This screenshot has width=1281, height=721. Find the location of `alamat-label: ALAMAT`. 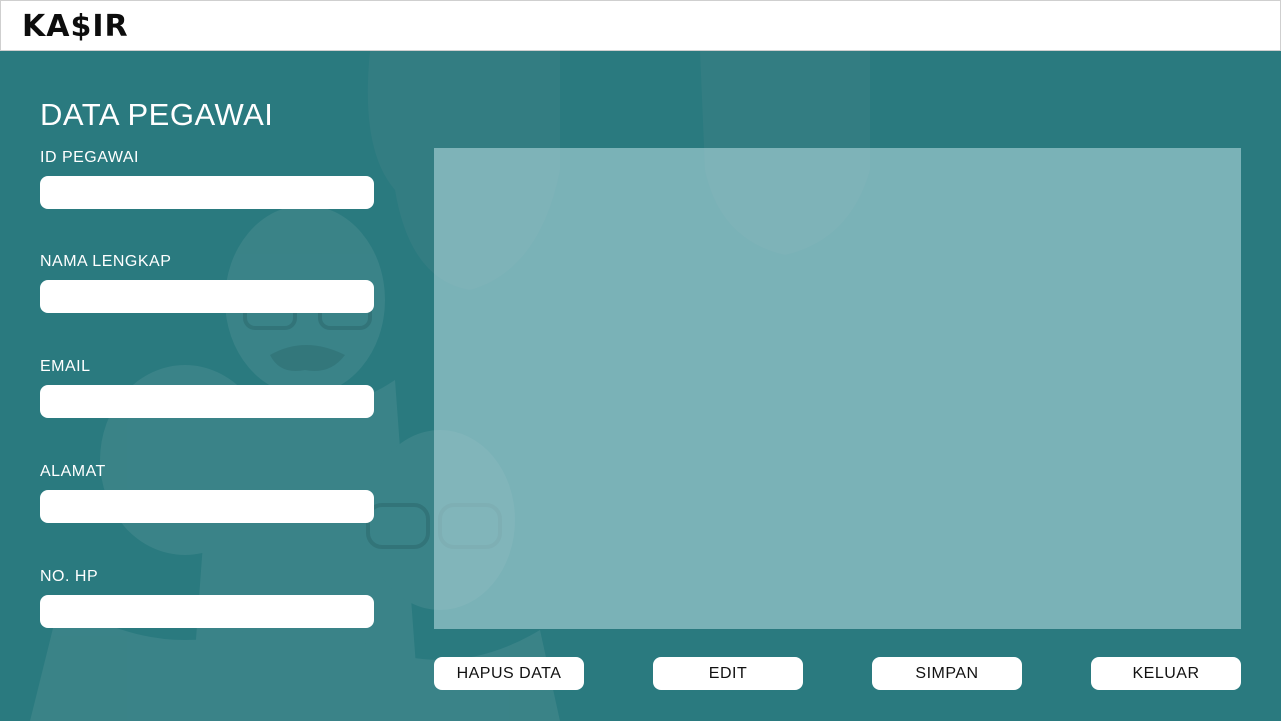

alamat-label: ALAMAT is located at coordinates (73, 471).